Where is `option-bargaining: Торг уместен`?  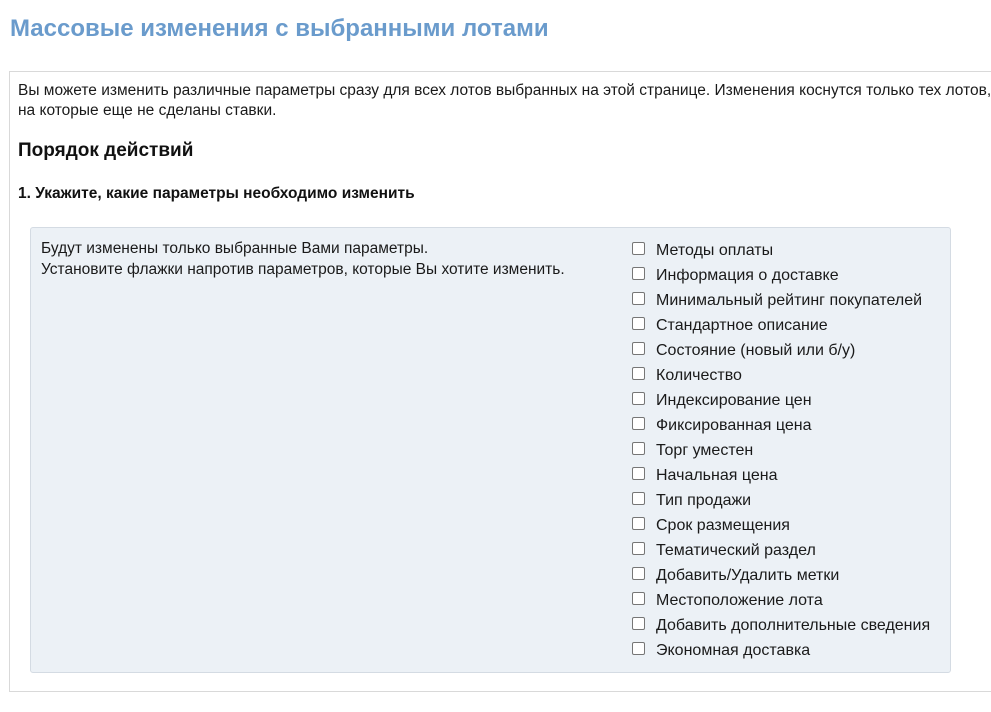
option-bargaining: Торг уместен is located at coordinates (779, 452).